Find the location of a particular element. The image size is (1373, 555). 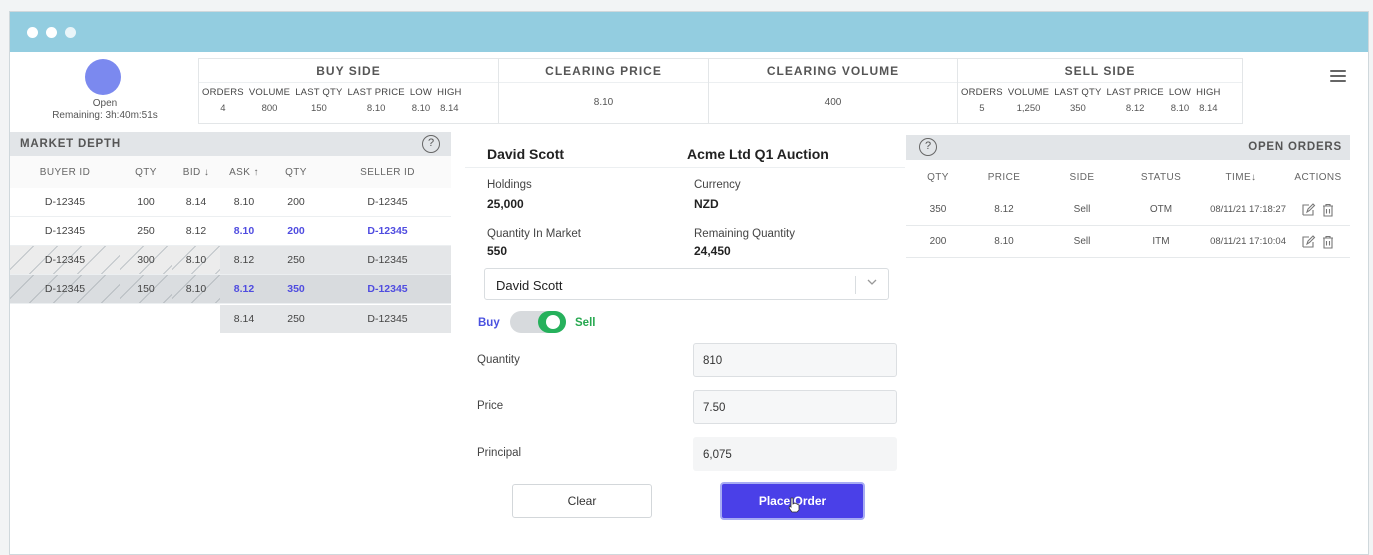

open-orders-title: OPEN ORDERS is located at coordinates (1295, 147).